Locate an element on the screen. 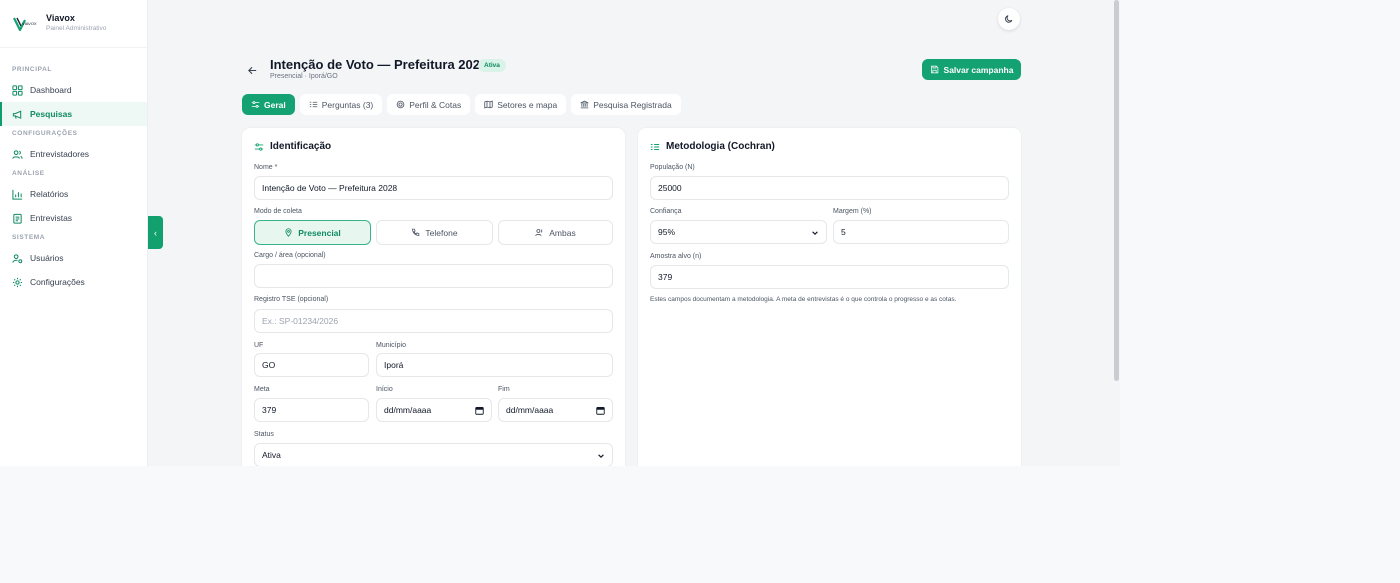 The image size is (1400, 583). status-badge: Ativa is located at coordinates (492, 65).